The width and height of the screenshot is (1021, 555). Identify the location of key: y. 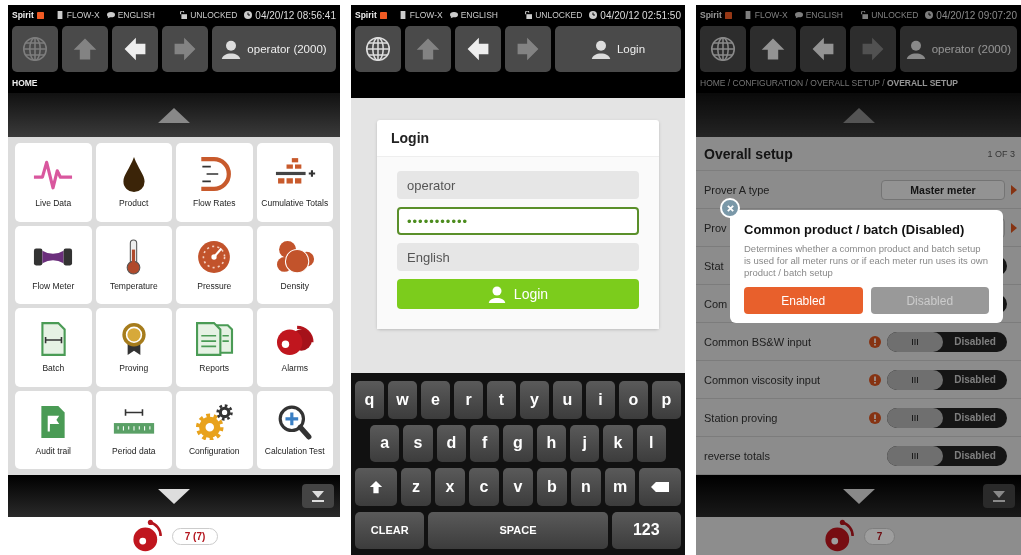
(534, 400).